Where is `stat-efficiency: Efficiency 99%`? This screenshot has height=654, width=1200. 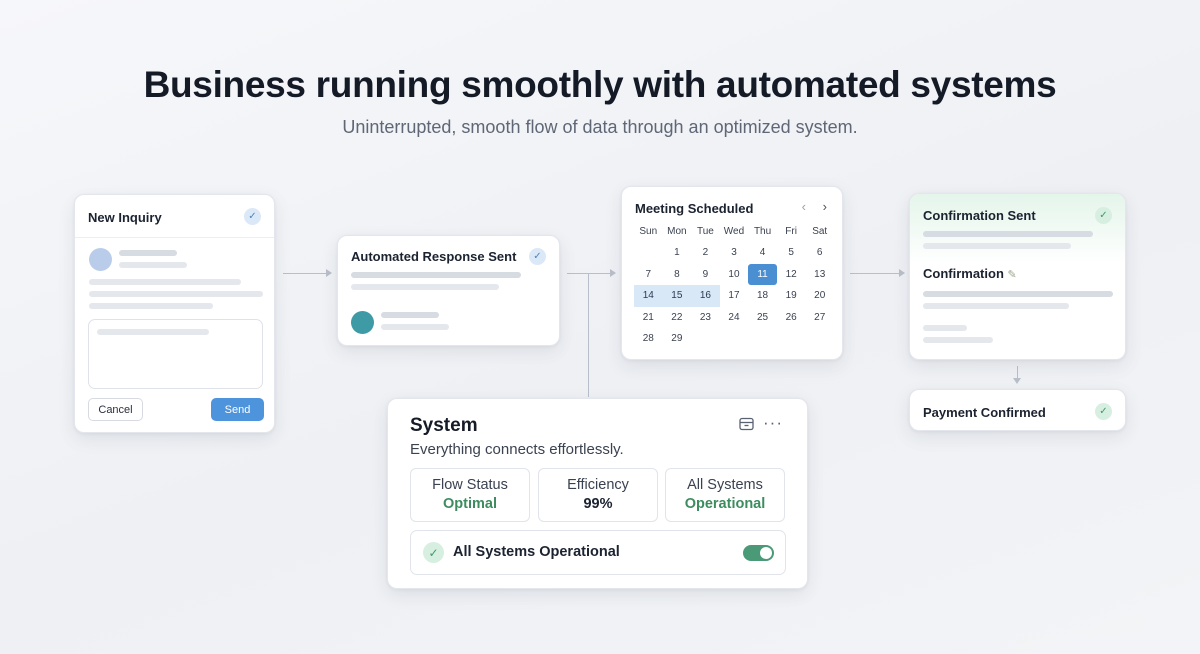 stat-efficiency: Efficiency 99% is located at coordinates (598, 495).